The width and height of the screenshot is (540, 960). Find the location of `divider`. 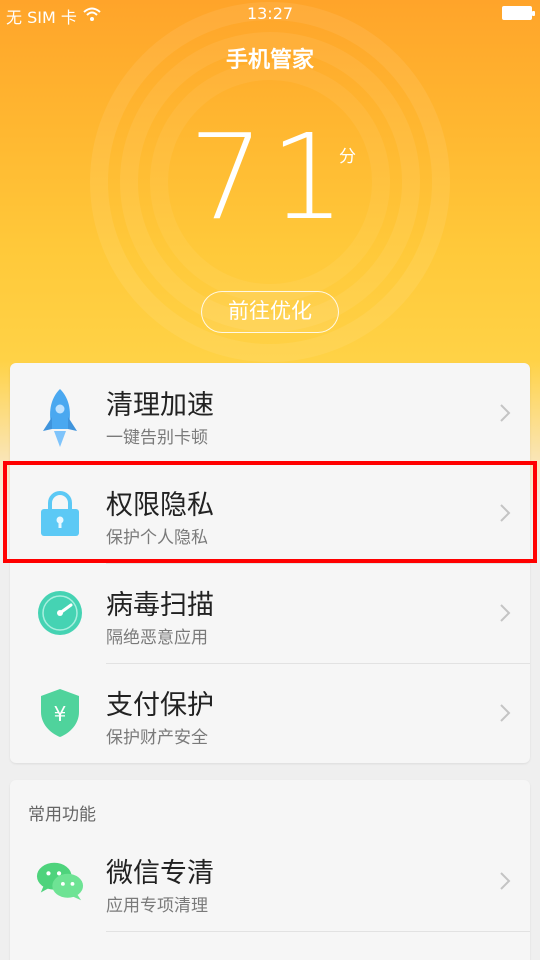

divider is located at coordinates (318, 931).